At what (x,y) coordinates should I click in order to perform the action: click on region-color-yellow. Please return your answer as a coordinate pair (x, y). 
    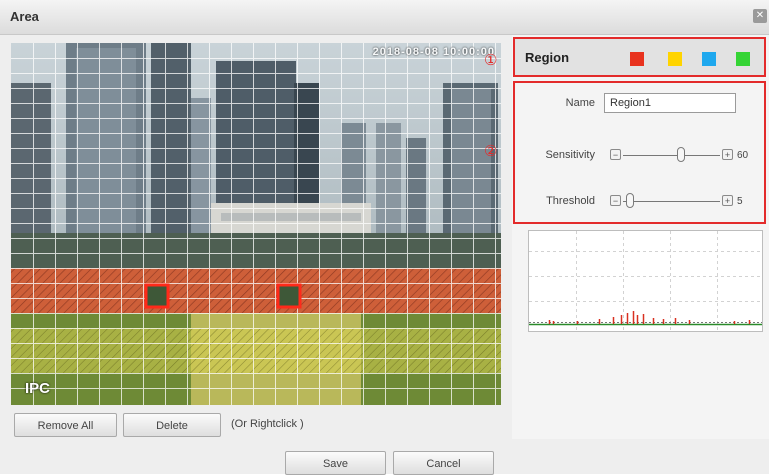
    Looking at the image, I should click on (675, 59).